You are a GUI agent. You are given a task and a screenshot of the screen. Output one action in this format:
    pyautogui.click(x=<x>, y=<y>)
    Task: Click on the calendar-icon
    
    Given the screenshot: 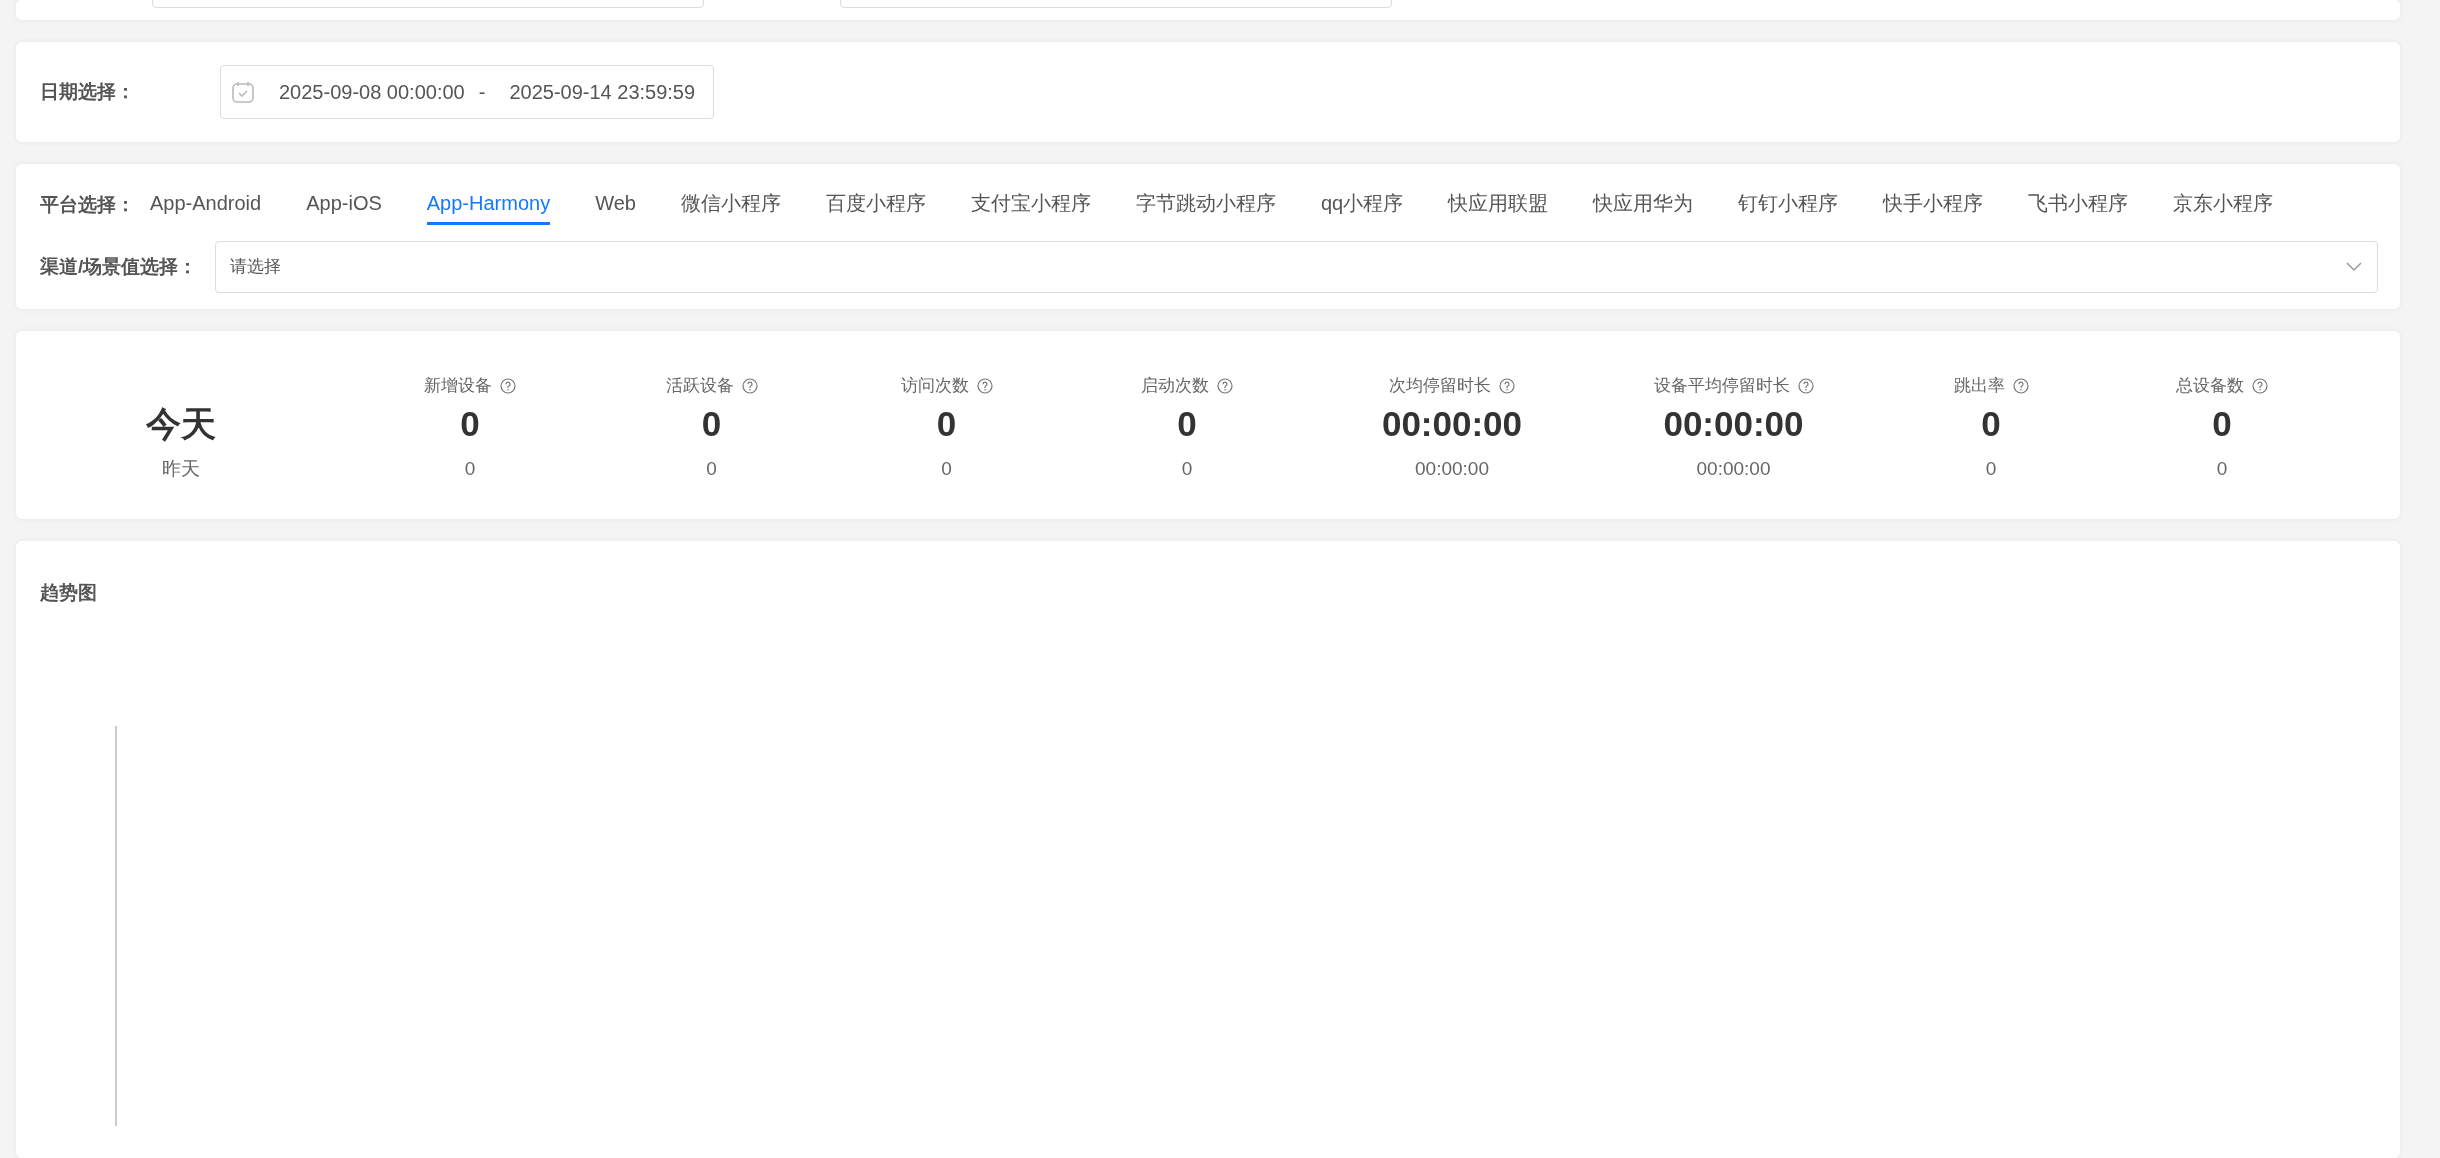 What is the action you would take?
    pyautogui.click(x=243, y=92)
    